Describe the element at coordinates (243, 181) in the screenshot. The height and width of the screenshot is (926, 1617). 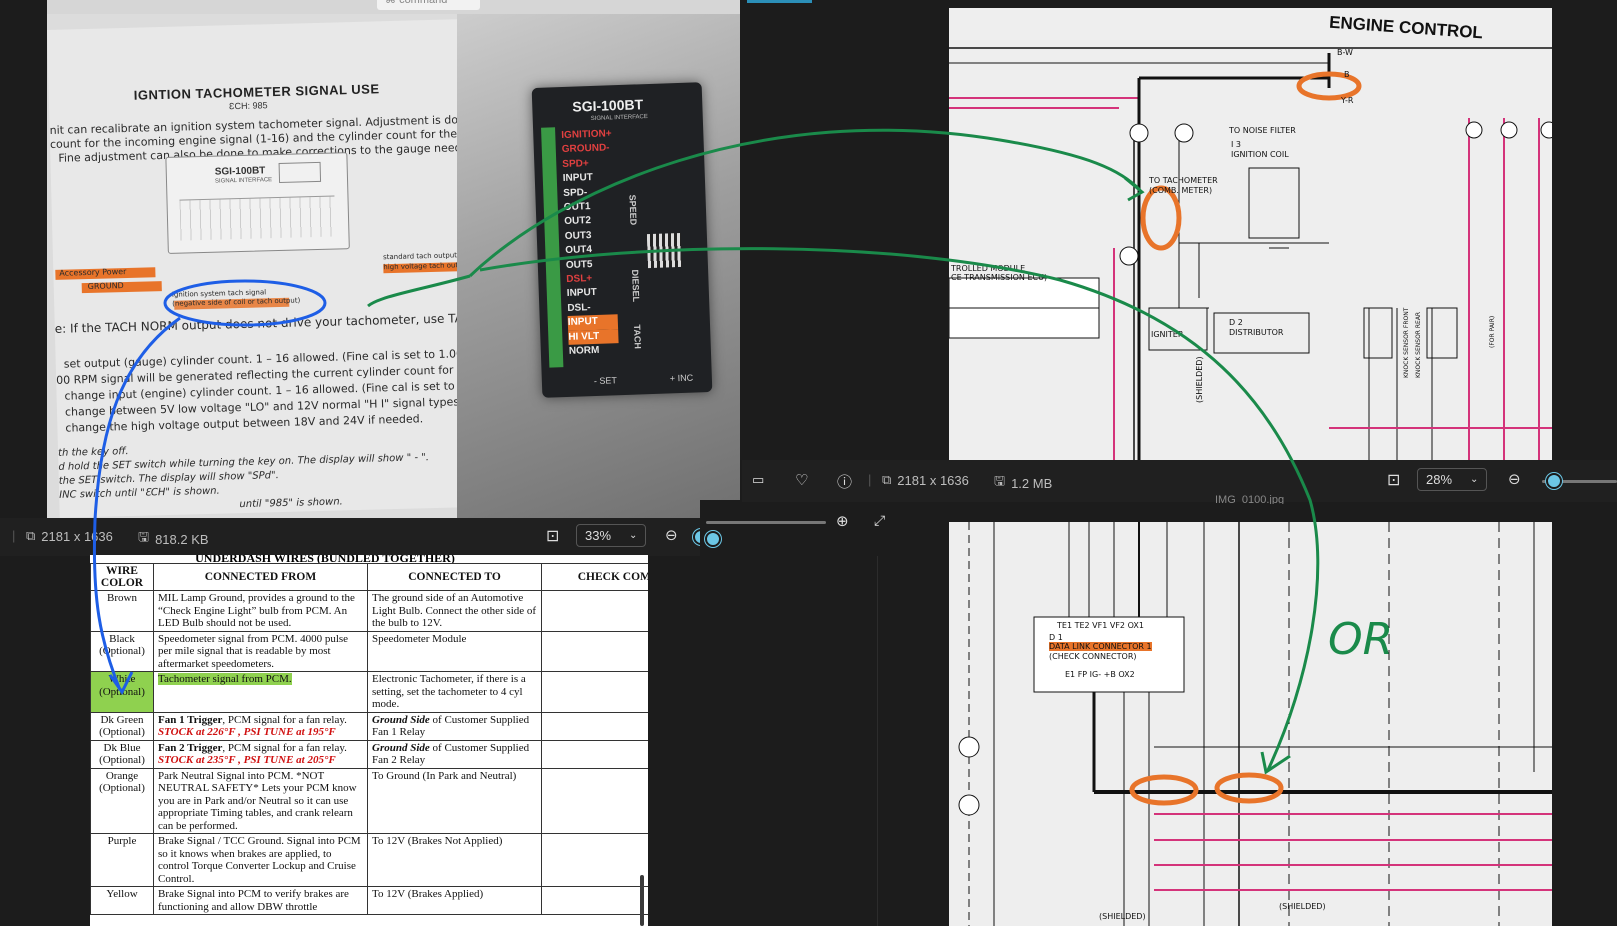
I see `module-drawing-sublabel: SIGNAL INTERFACE` at that location.